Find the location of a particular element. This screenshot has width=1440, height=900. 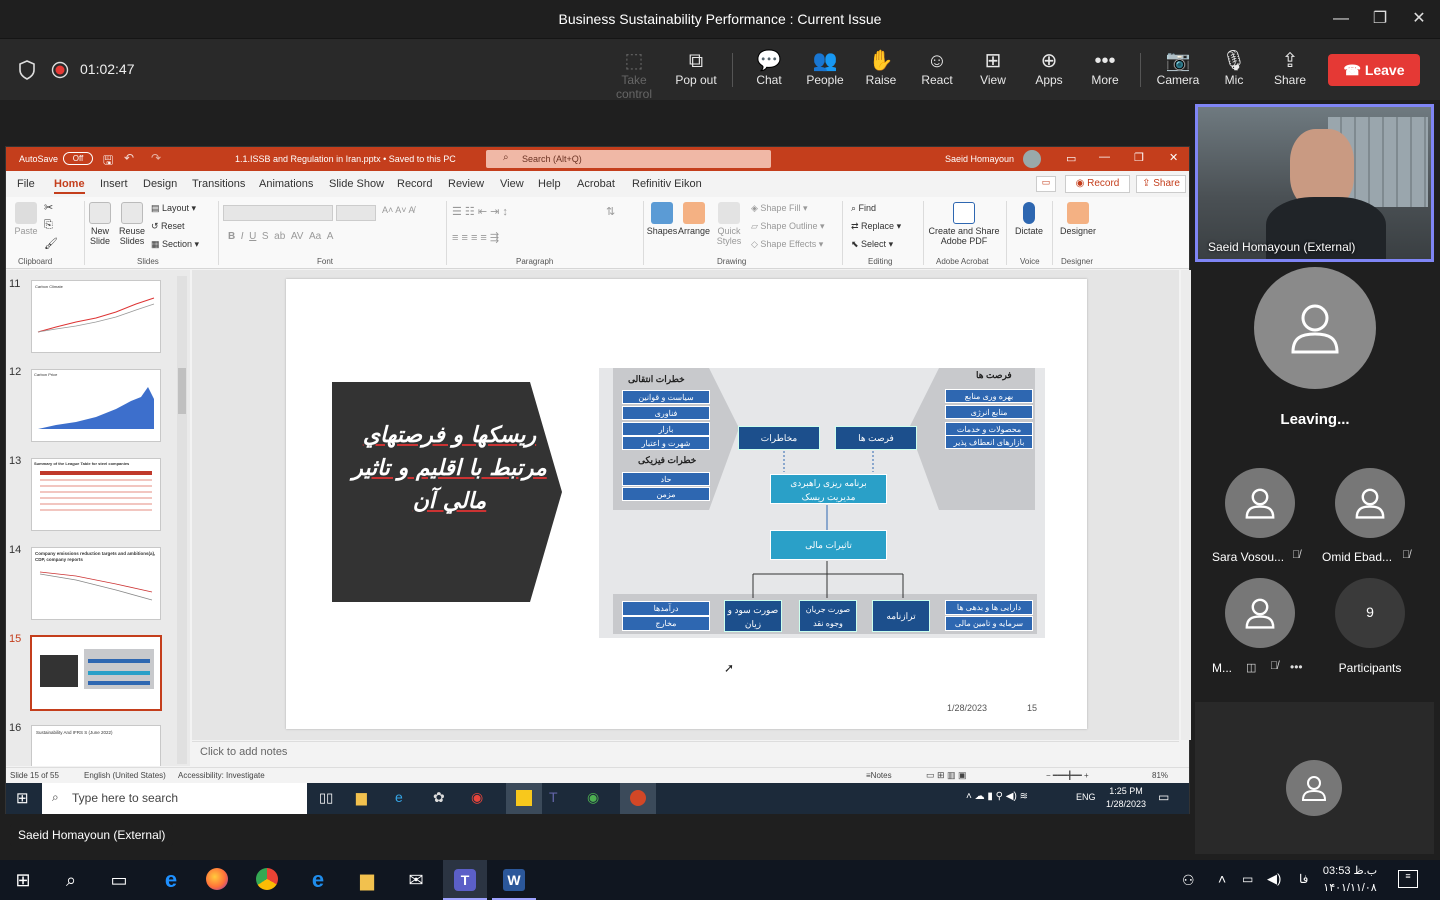

leave-button: ☎ Leave is located at coordinates (1374, 70).